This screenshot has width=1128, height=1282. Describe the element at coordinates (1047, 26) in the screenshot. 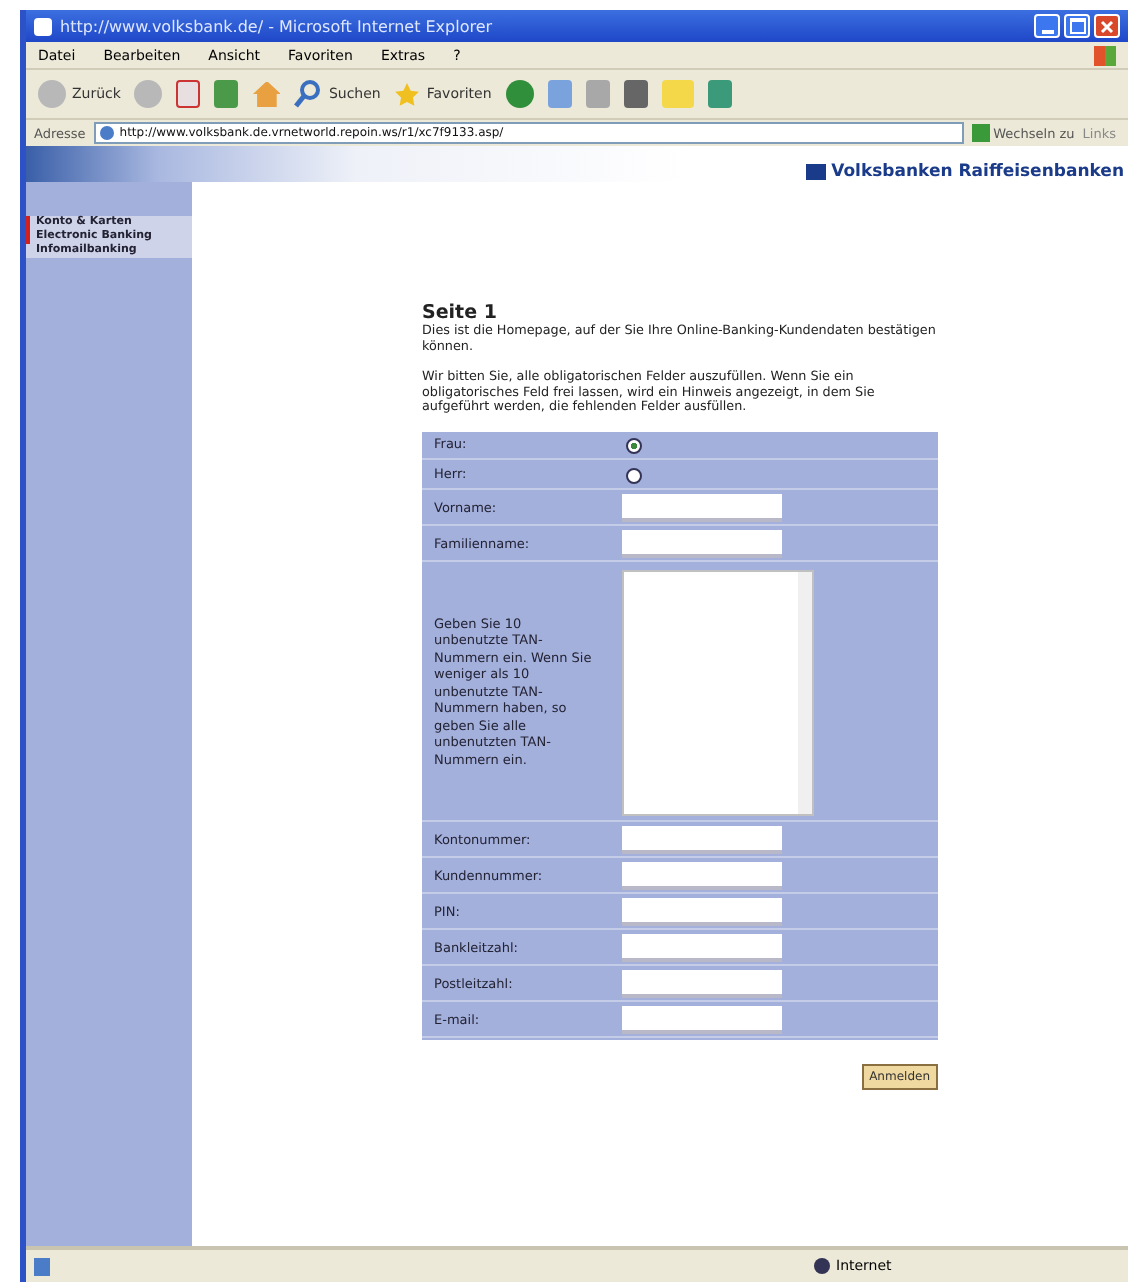

I see `minimize-button` at that location.